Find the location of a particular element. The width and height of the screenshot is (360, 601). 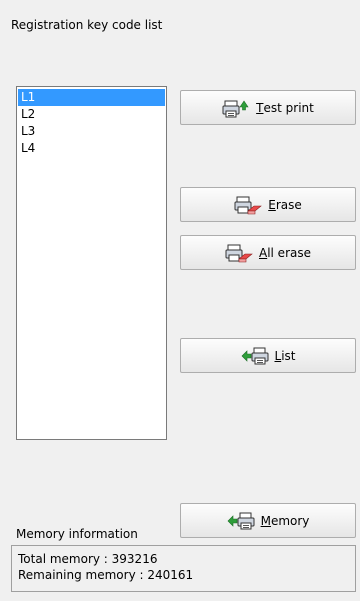

button-label: rase is located at coordinates (288, 204).